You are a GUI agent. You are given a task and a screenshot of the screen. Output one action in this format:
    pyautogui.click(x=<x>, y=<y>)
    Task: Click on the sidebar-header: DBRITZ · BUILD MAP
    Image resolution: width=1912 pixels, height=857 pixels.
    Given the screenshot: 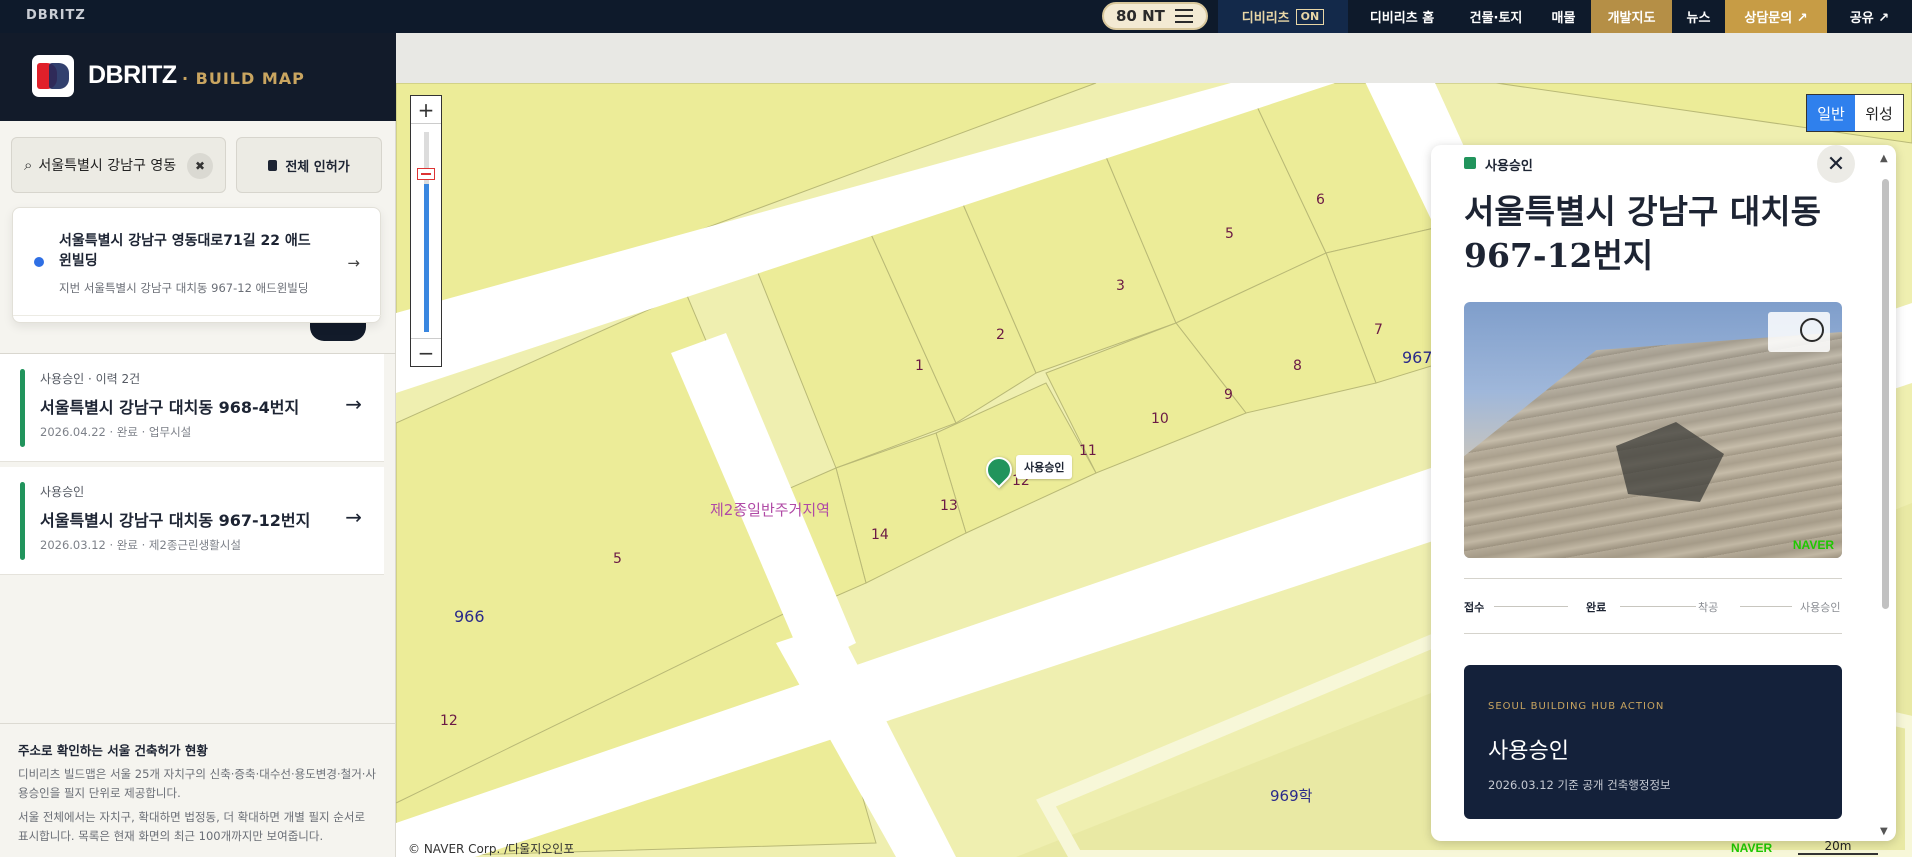 What is the action you would take?
    pyautogui.click(x=198, y=77)
    